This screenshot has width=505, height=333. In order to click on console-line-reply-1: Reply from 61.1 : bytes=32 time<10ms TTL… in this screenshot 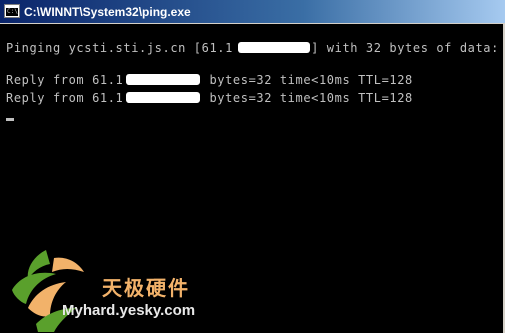, I will do `click(209, 80)`.